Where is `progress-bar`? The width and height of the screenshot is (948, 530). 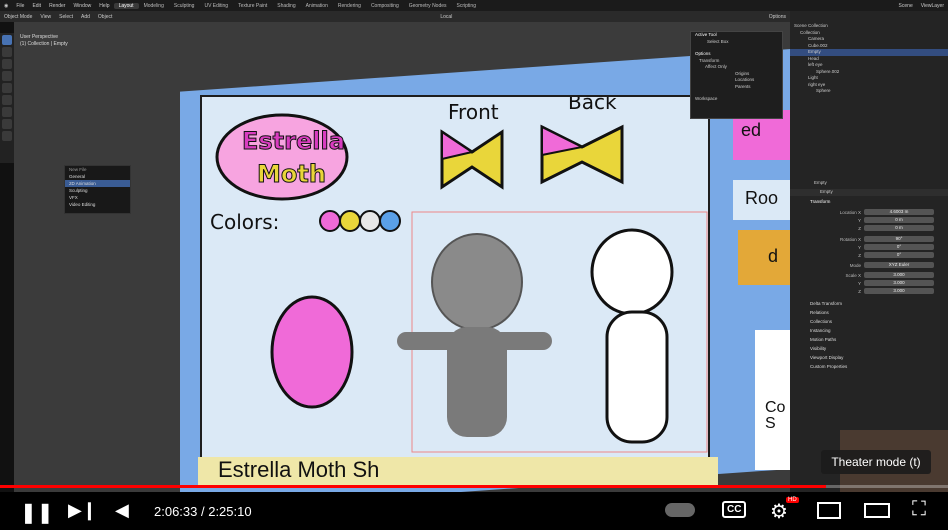
progress-bar is located at coordinates (474, 486).